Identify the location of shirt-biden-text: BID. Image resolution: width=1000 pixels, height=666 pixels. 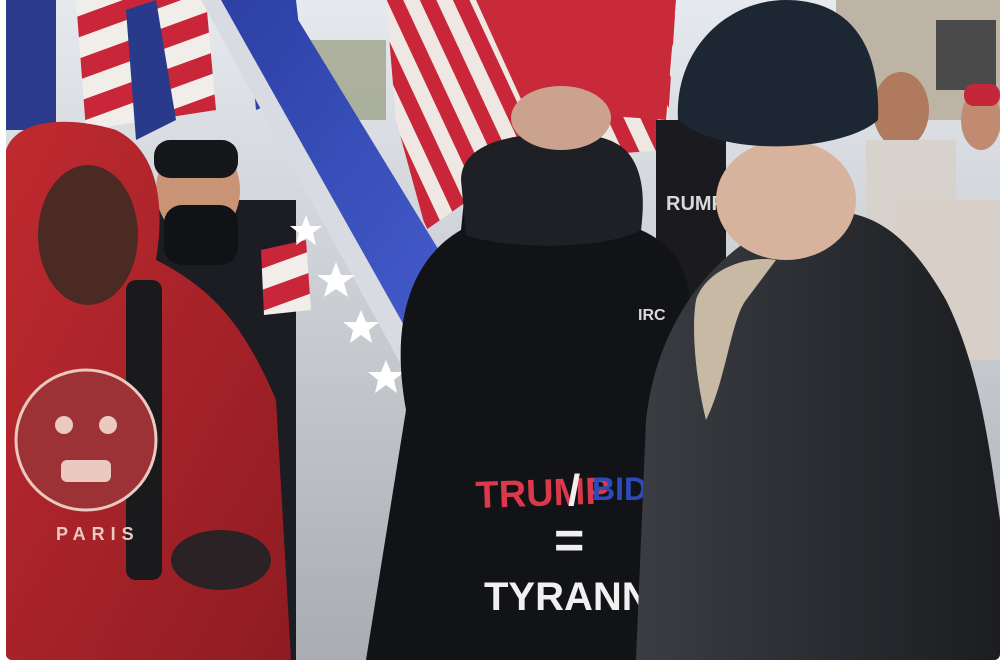
(619, 489).